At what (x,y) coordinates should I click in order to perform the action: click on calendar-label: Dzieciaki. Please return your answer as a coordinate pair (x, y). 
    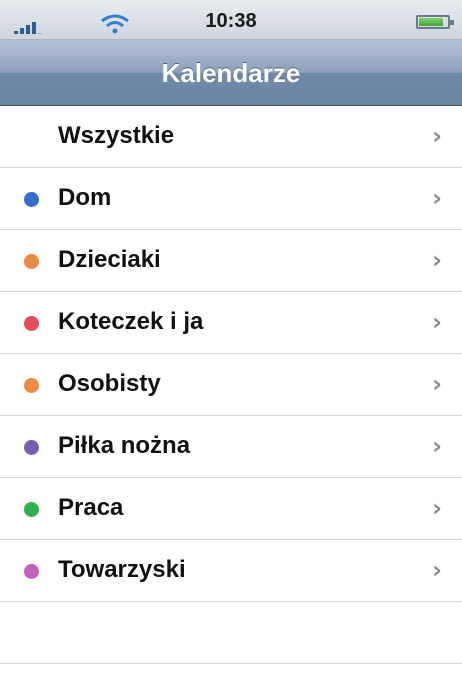
    Looking at the image, I should click on (109, 259).